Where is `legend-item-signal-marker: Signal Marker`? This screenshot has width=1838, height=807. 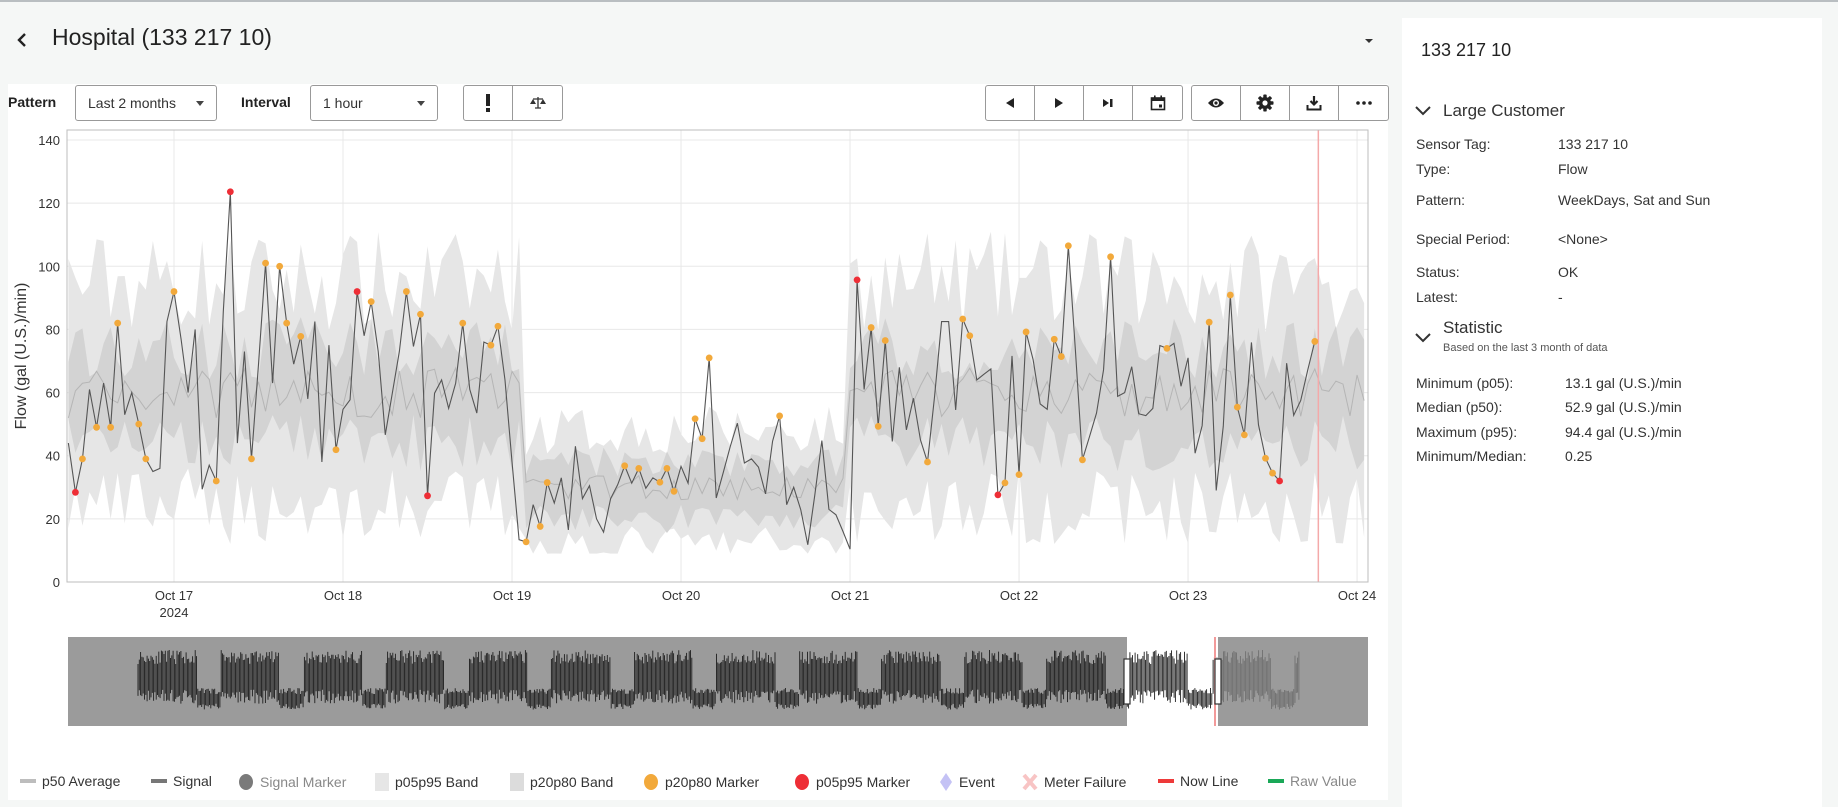
legend-item-signal-marker: Signal Marker is located at coordinates (292, 782).